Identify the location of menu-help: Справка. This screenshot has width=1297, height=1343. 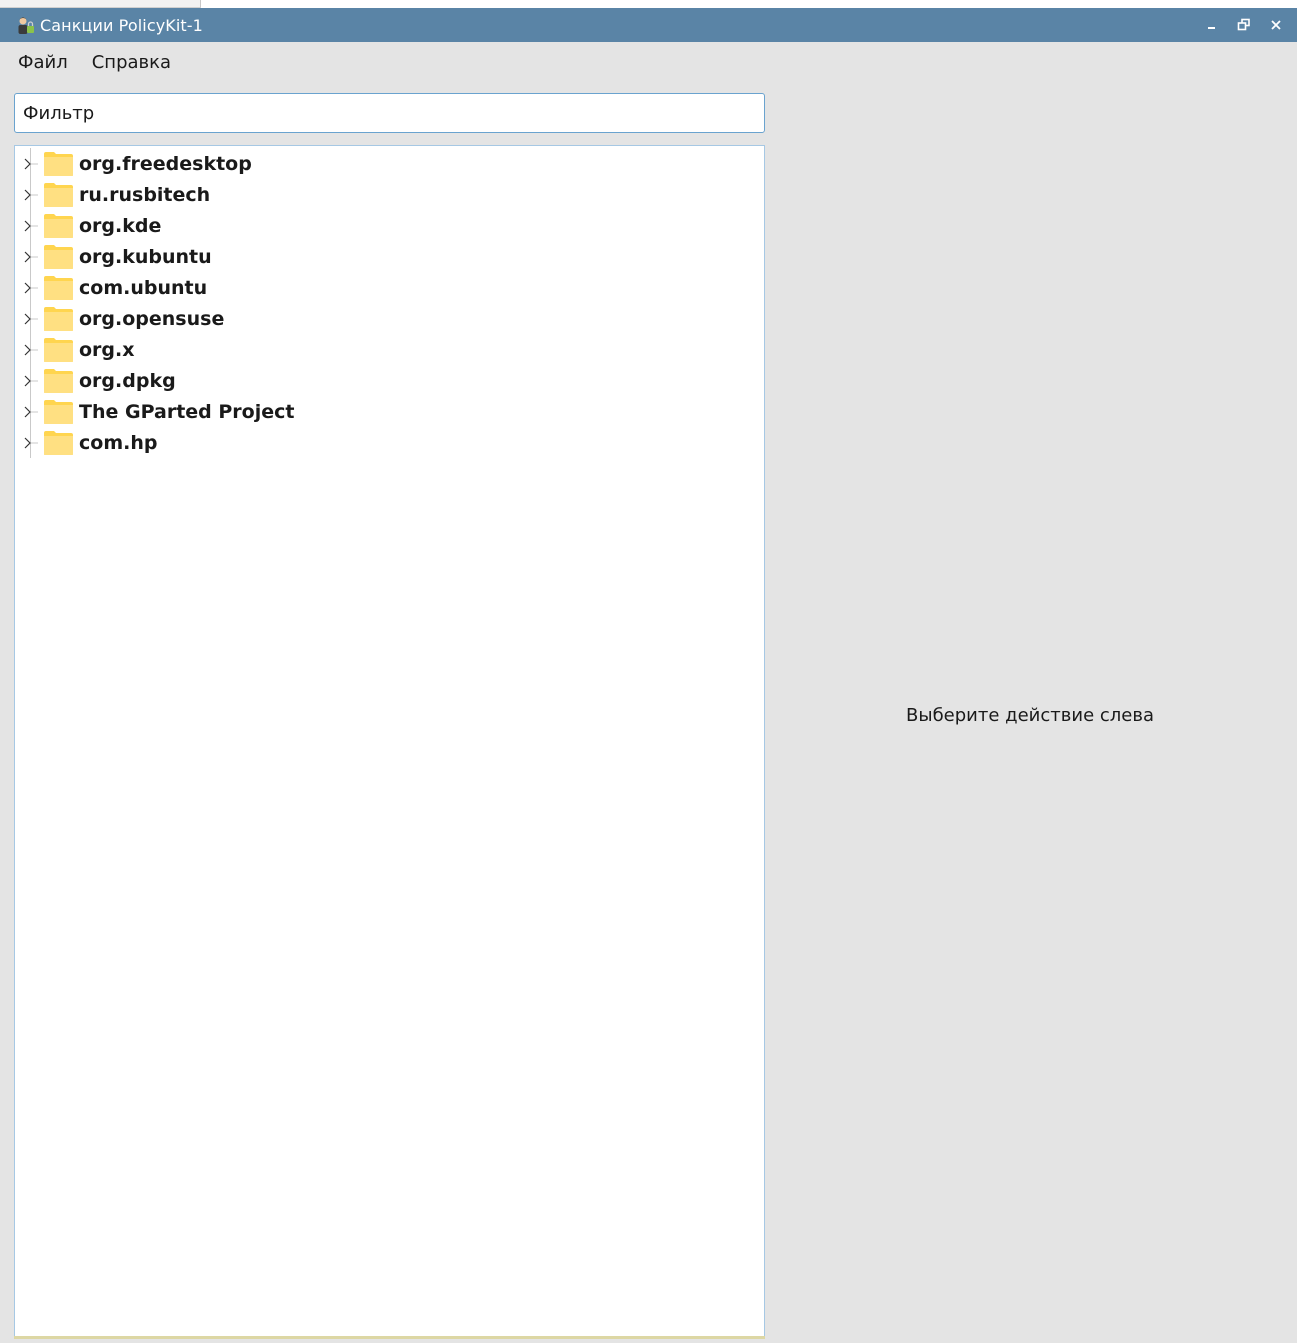
(133, 63).